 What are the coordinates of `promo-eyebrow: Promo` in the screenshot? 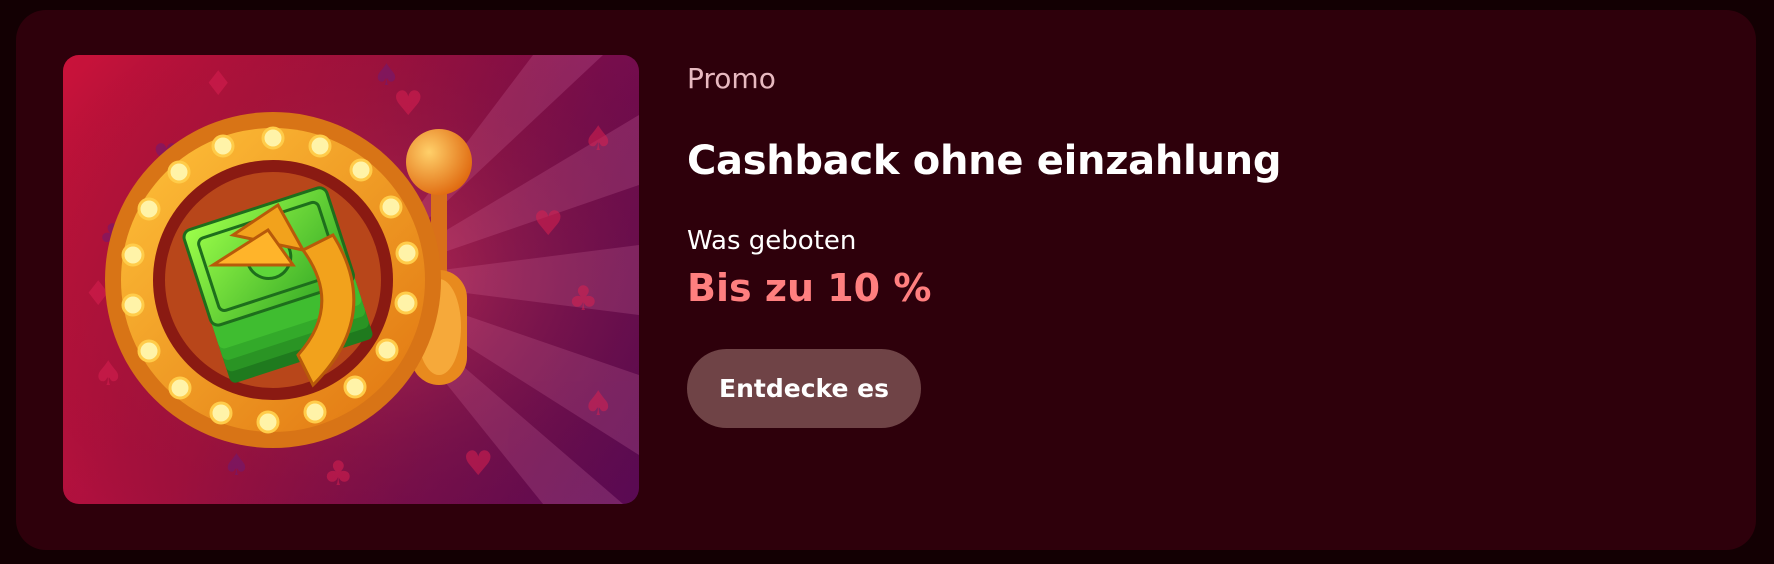 It's located at (731, 78).